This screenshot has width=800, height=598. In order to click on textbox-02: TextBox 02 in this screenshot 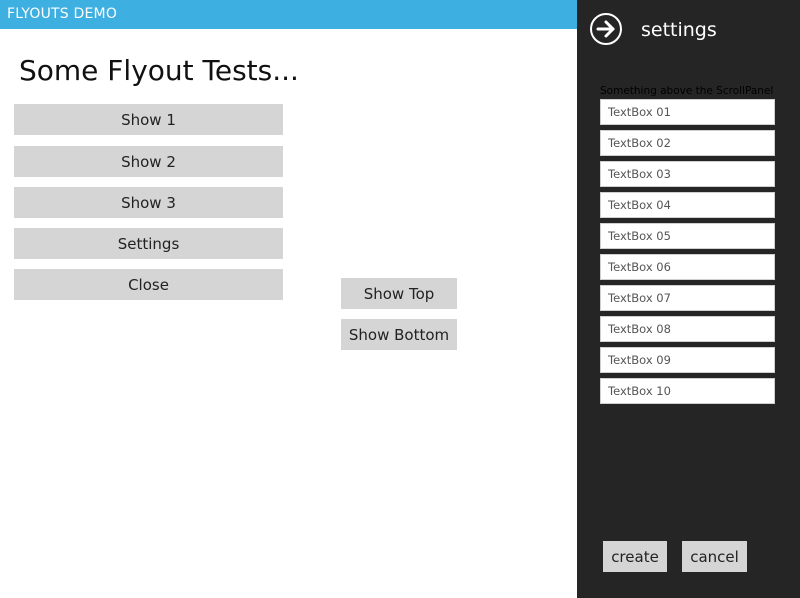, I will do `click(687, 143)`.